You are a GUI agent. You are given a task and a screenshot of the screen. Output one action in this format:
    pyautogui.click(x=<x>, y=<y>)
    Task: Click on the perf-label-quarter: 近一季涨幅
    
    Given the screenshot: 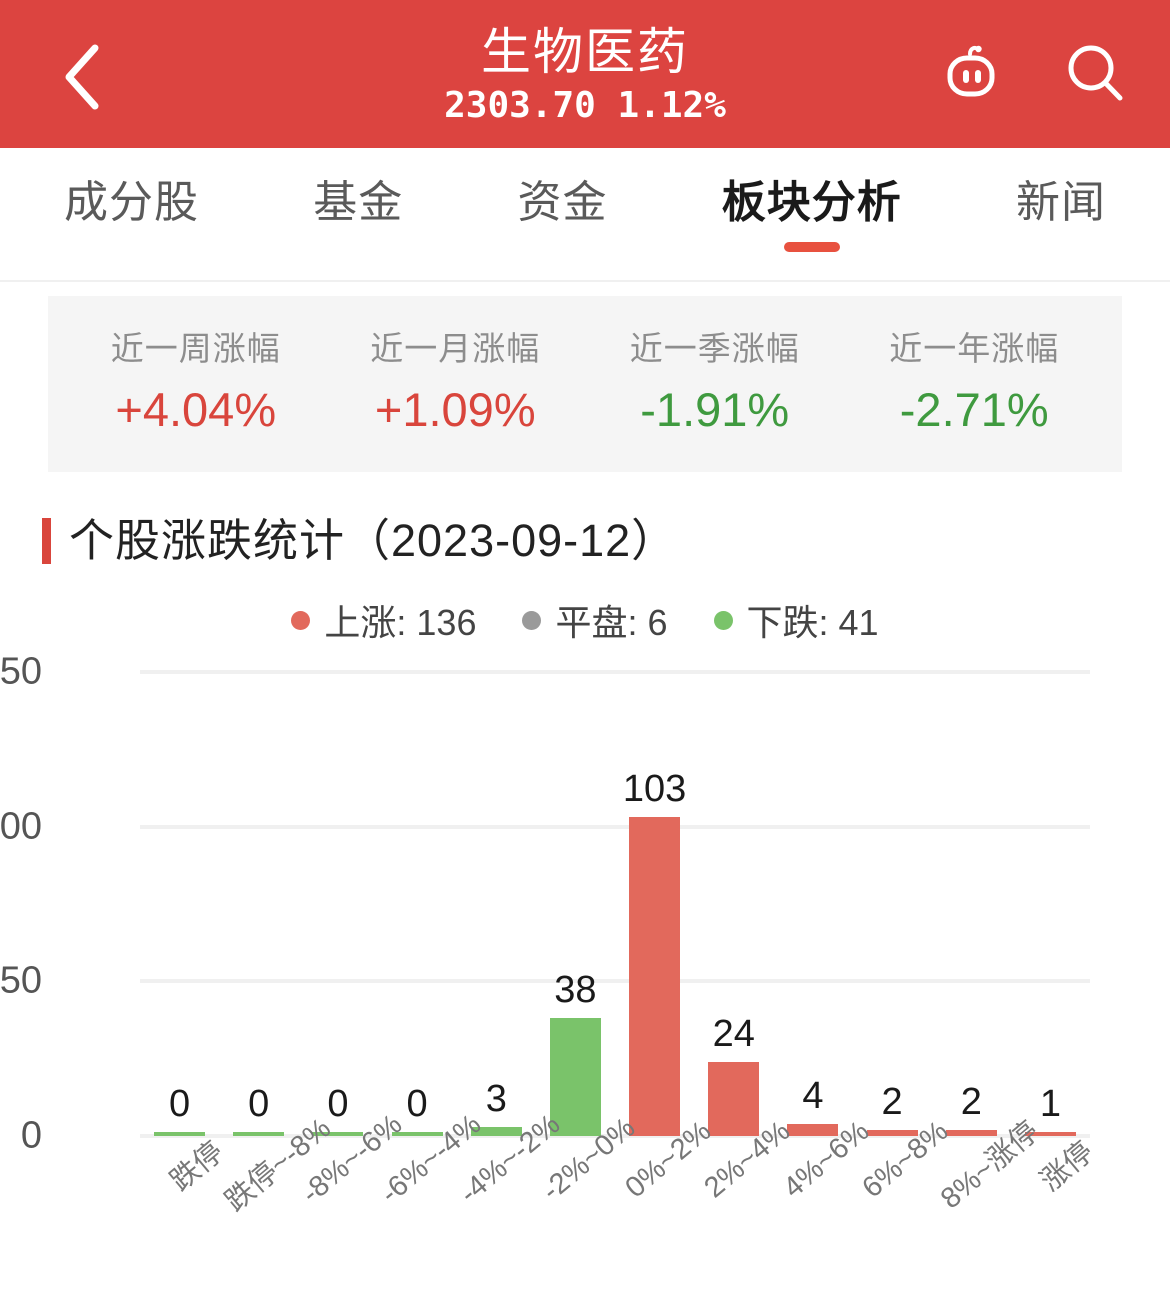 What is the action you would take?
    pyautogui.click(x=714, y=348)
    